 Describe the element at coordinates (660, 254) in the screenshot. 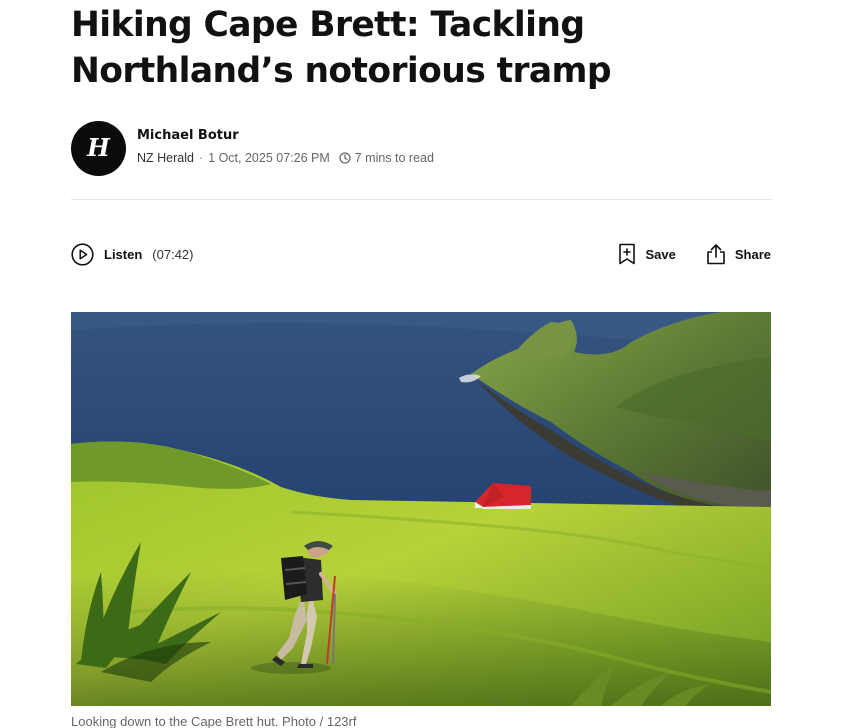

I see `save-label: Save` at that location.